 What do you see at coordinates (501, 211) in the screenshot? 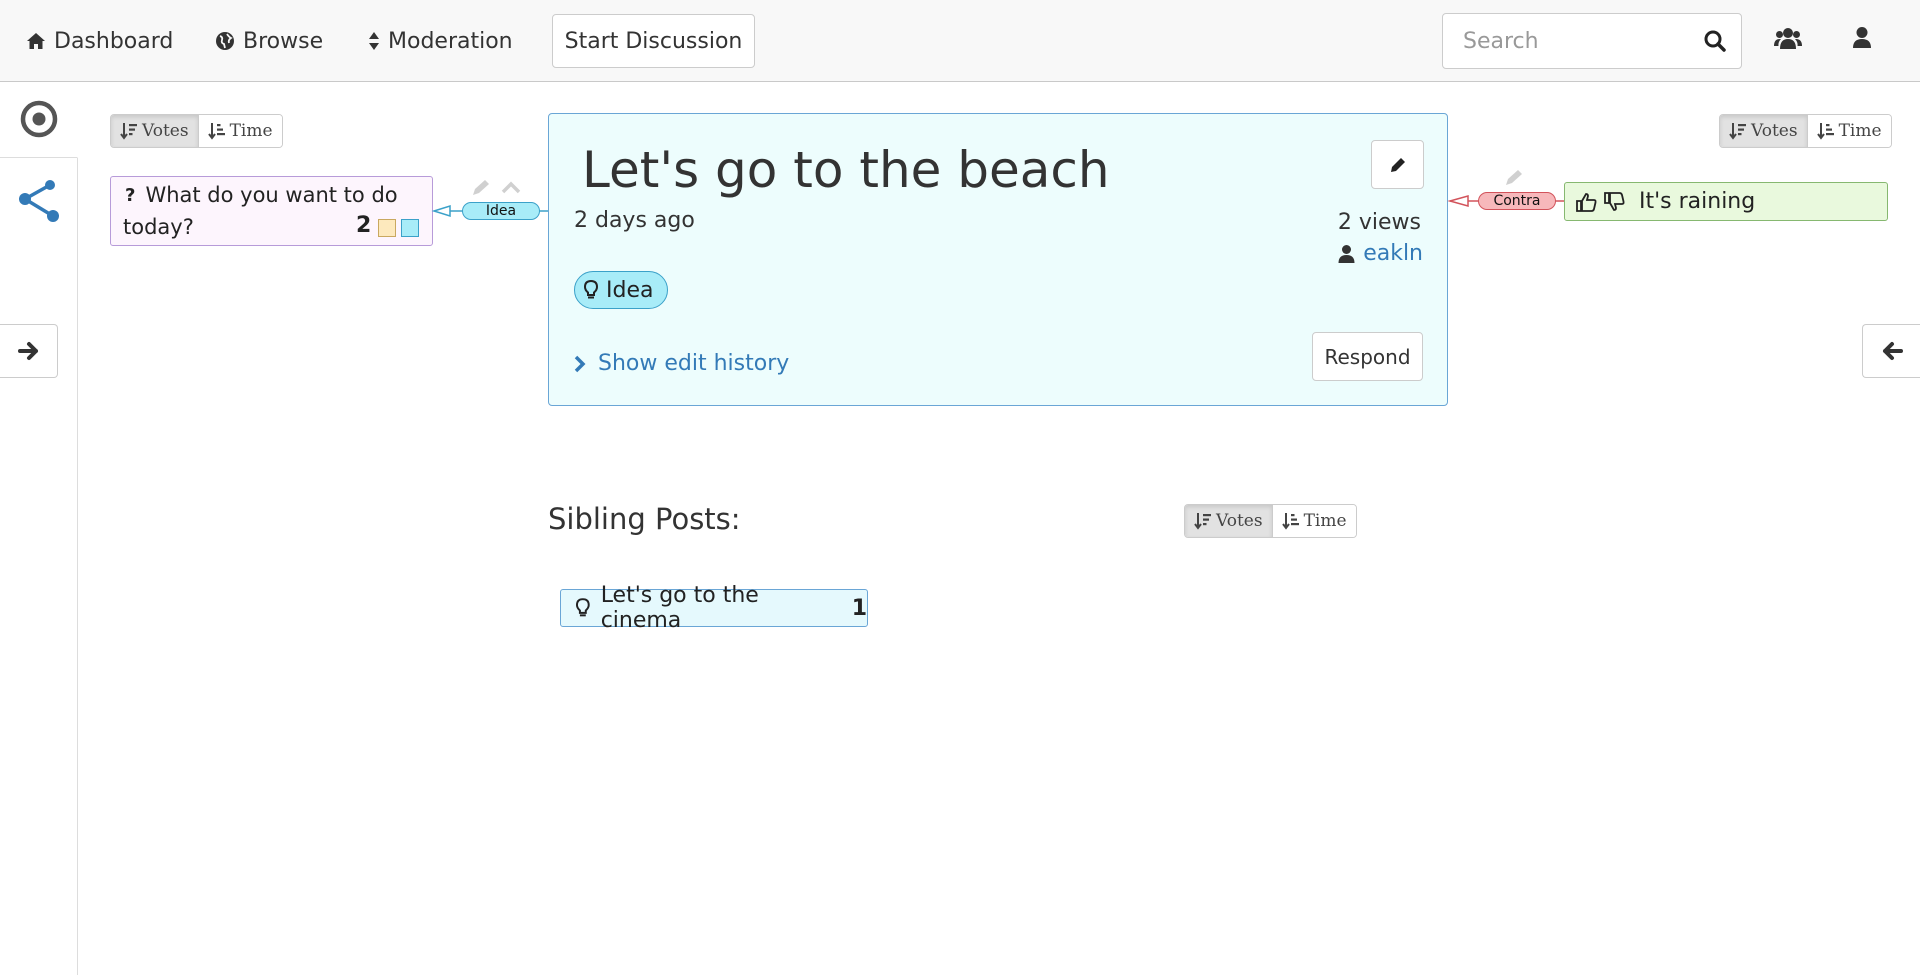
I see `relation-label-idea: Idea` at bounding box center [501, 211].